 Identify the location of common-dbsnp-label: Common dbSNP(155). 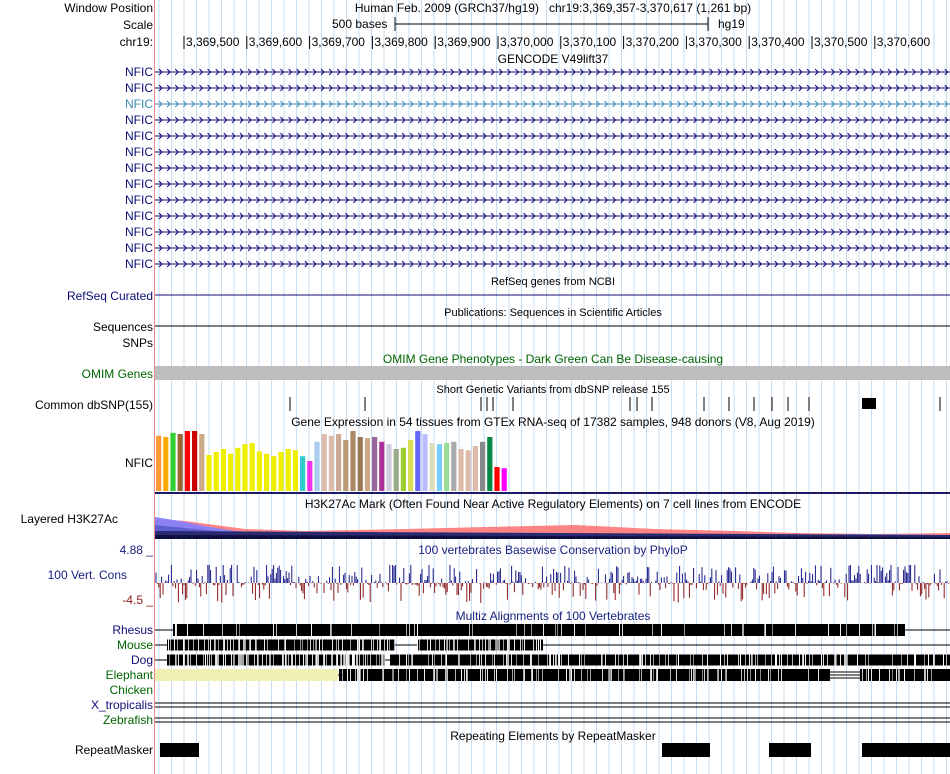
(76, 405).